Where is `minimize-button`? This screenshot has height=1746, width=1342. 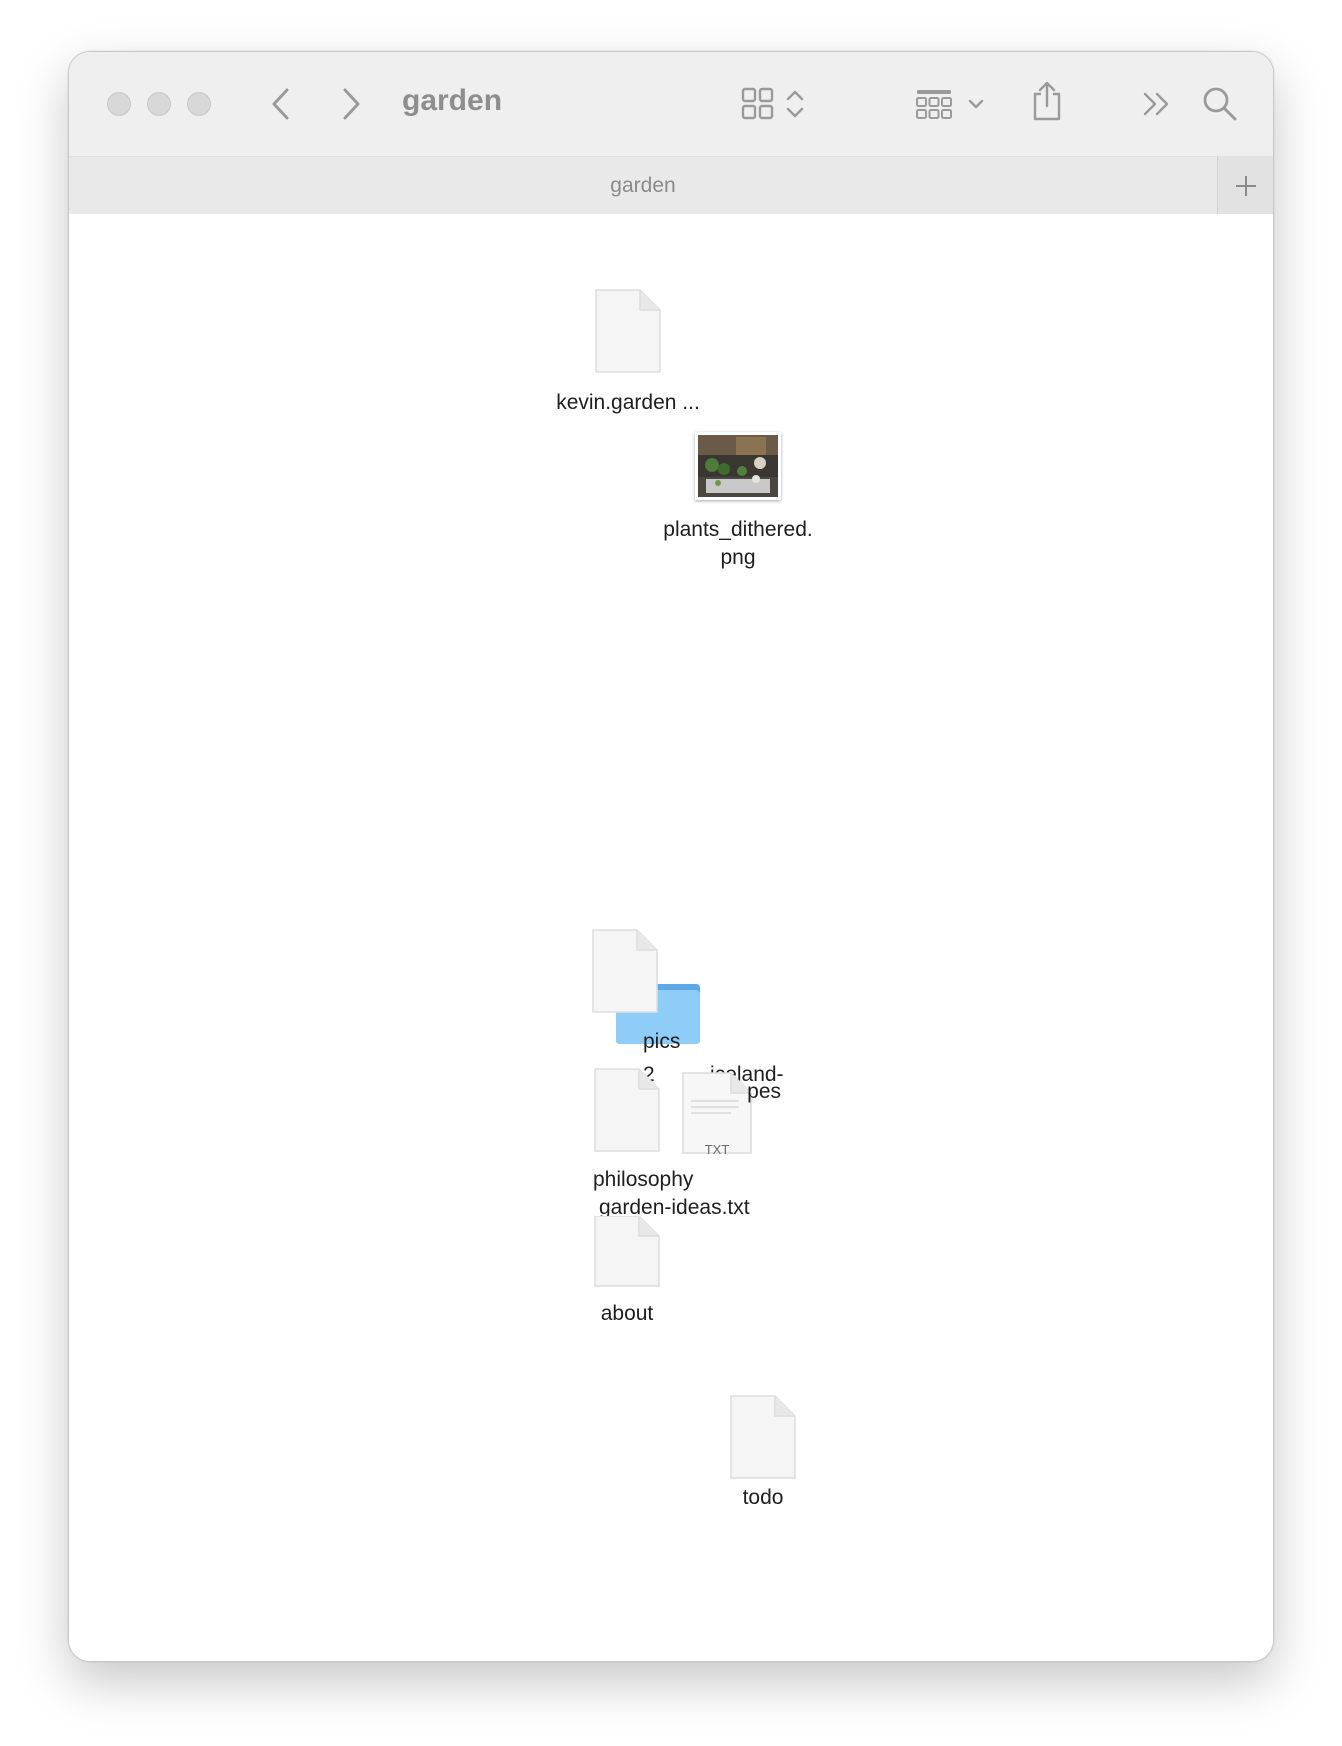
minimize-button is located at coordinates (159, 104).